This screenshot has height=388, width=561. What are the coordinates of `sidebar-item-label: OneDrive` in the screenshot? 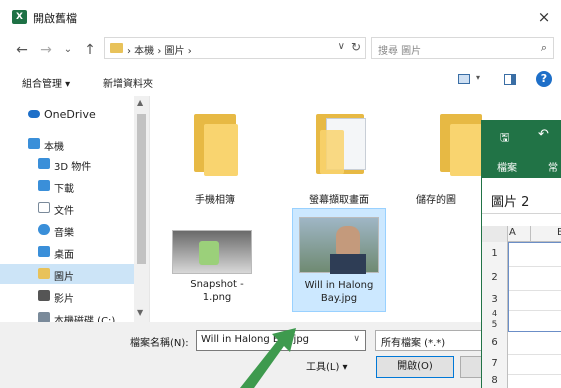 It's located at (70, 114).